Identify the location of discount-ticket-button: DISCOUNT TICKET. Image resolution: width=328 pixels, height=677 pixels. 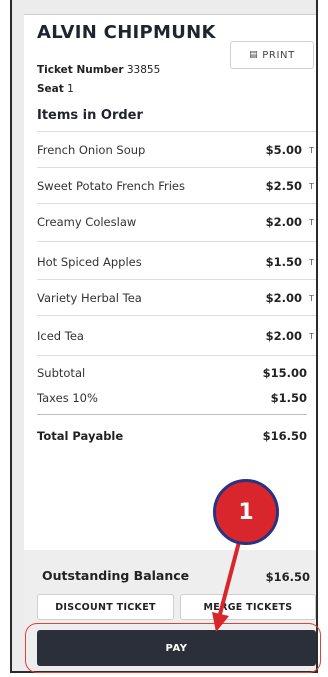
(105, 607).